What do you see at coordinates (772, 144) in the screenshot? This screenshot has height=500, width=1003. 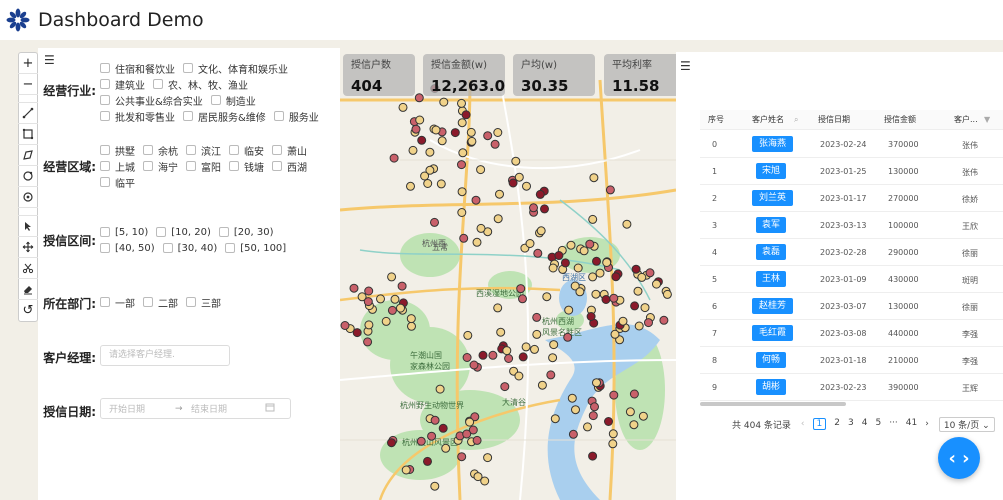 I see `customer-name-button: 张海燕` at bounding box center [772, 144].